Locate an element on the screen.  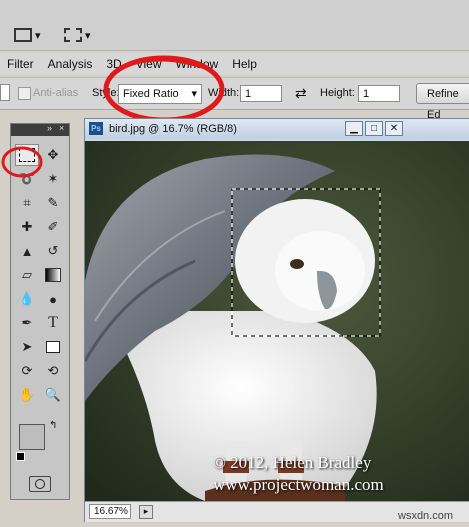
crop-icon: ⌗ is located at coordinates (27, 203).